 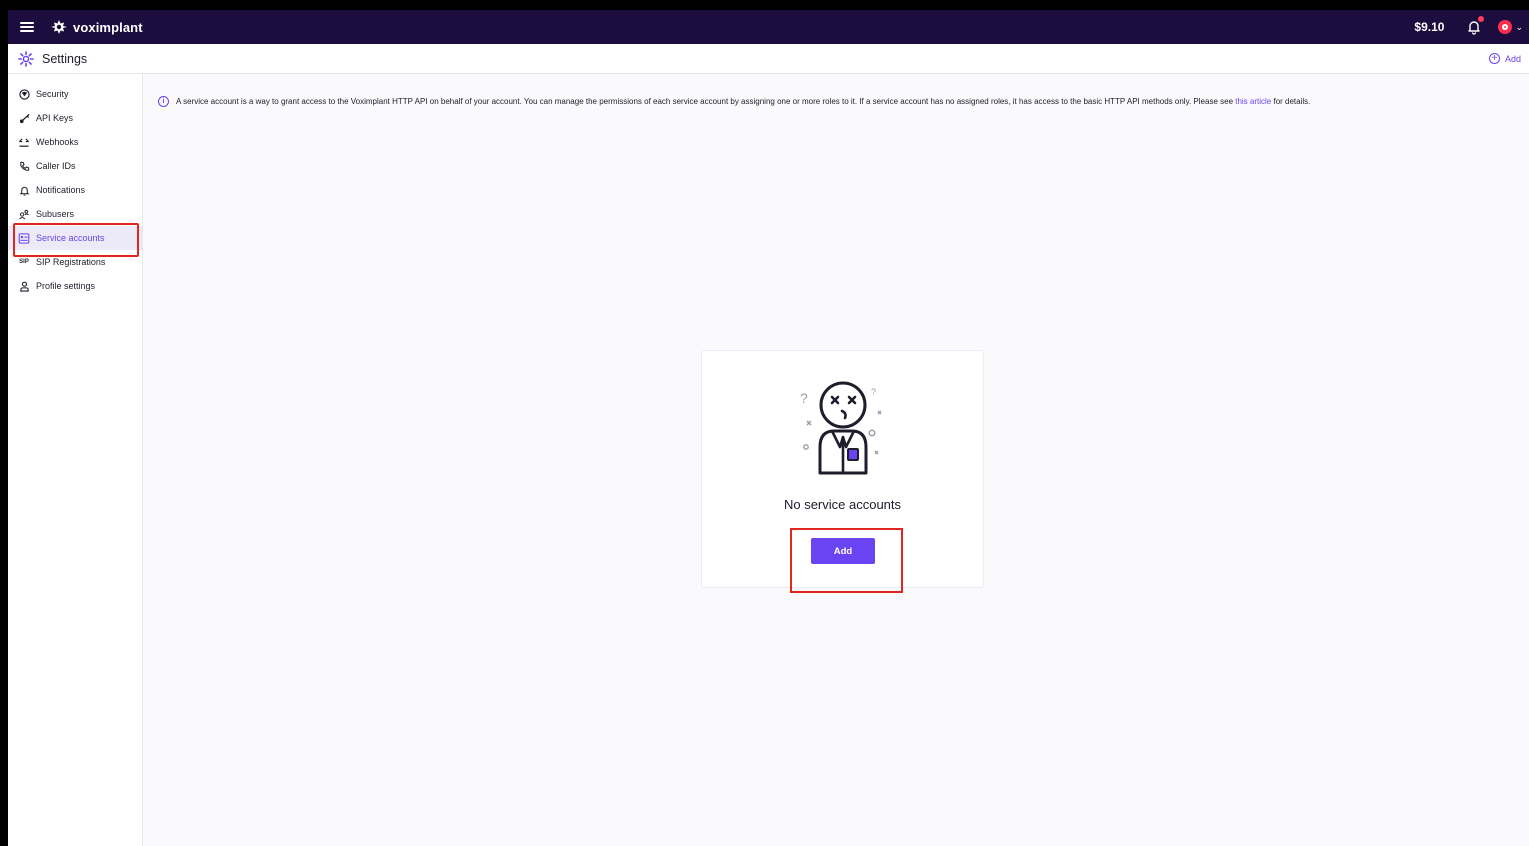 I want to click on logo: voximplant, so click(x=96, y=27).